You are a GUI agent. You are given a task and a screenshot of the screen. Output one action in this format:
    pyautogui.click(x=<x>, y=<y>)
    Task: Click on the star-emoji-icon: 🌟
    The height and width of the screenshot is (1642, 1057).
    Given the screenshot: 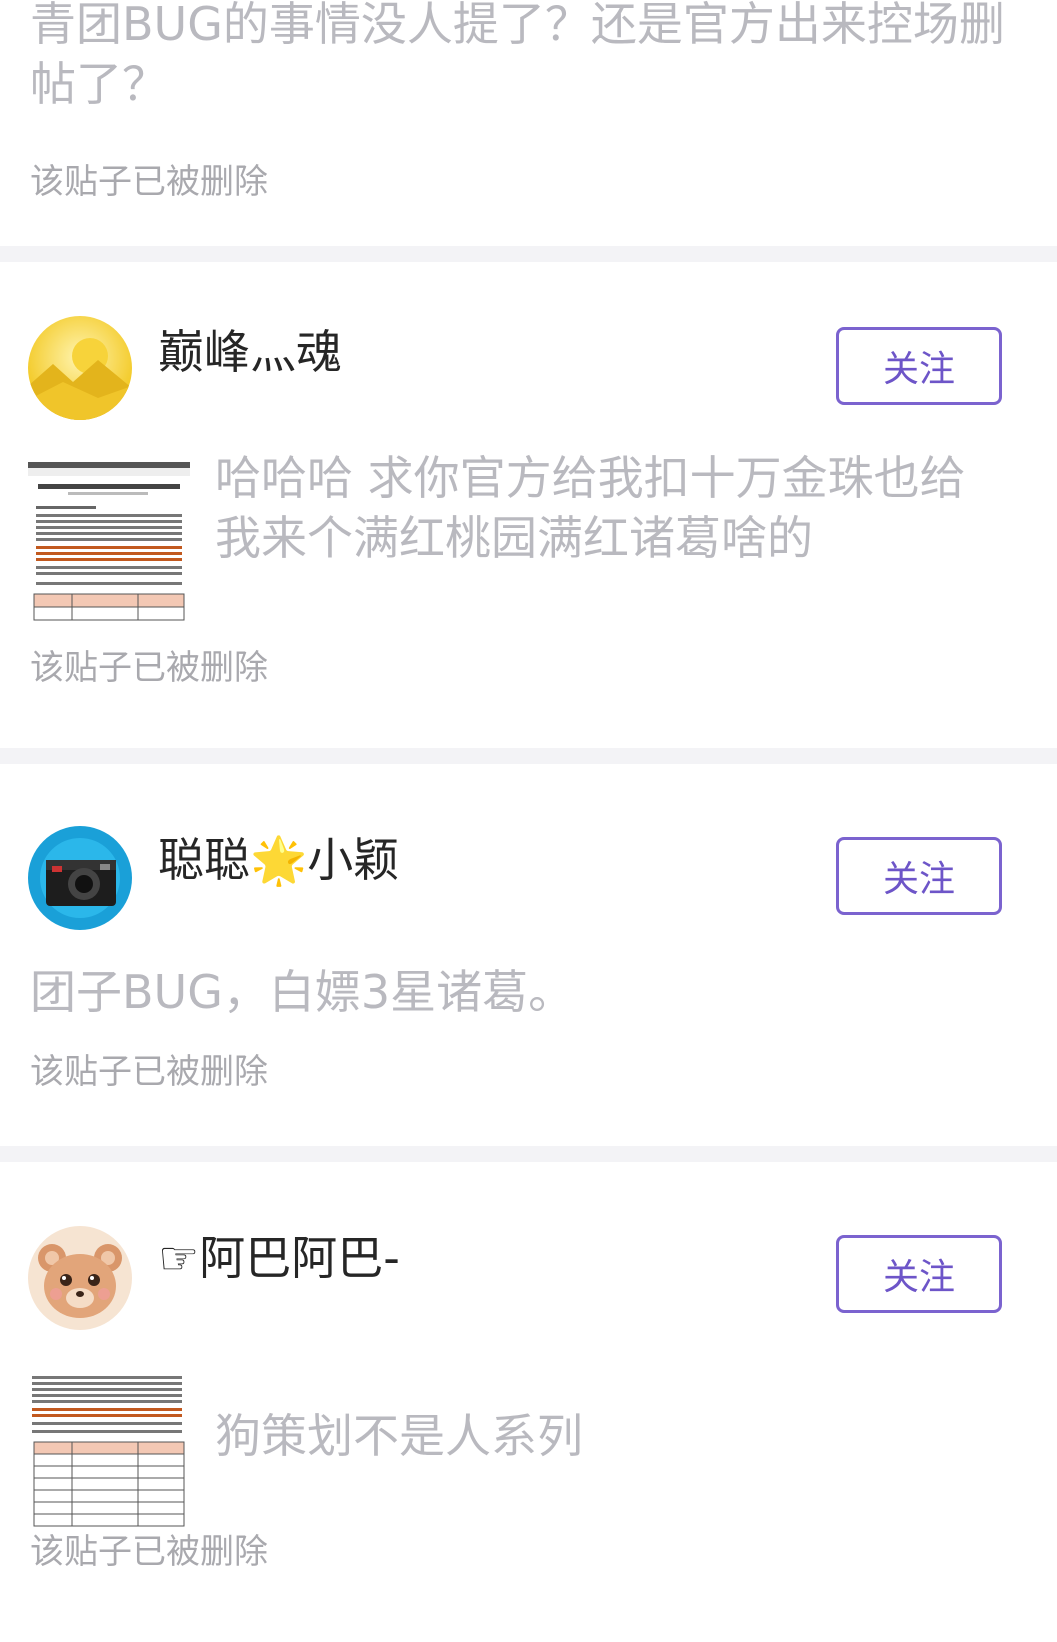 What is the action you would take?
    pyautogui.click(x=279, y=860)
    